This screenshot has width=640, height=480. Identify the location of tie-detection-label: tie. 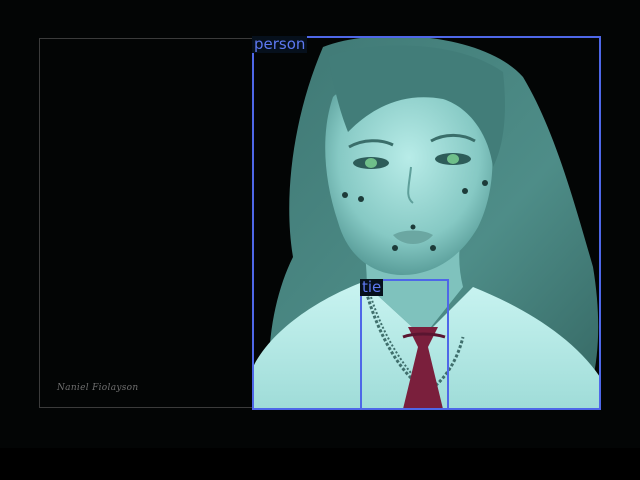
(372, 287).